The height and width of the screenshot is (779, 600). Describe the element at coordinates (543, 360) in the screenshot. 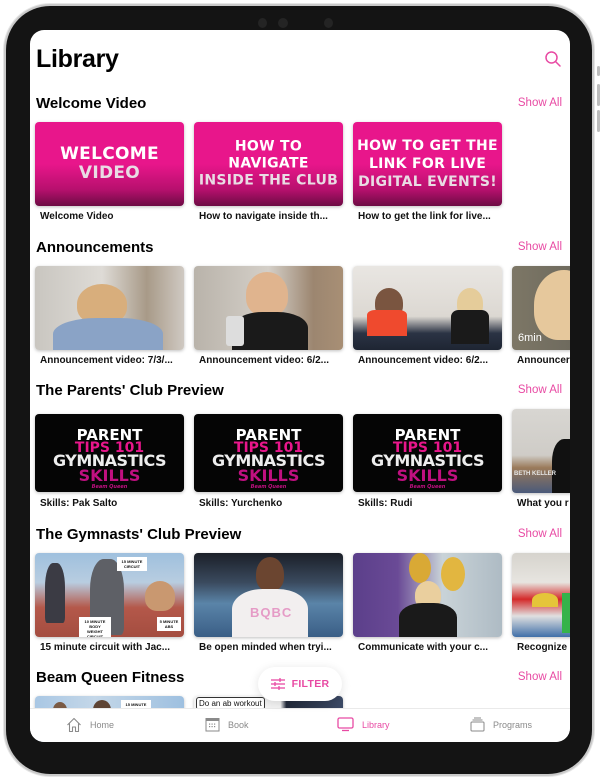

I see `video-title: Announcer` at that location.